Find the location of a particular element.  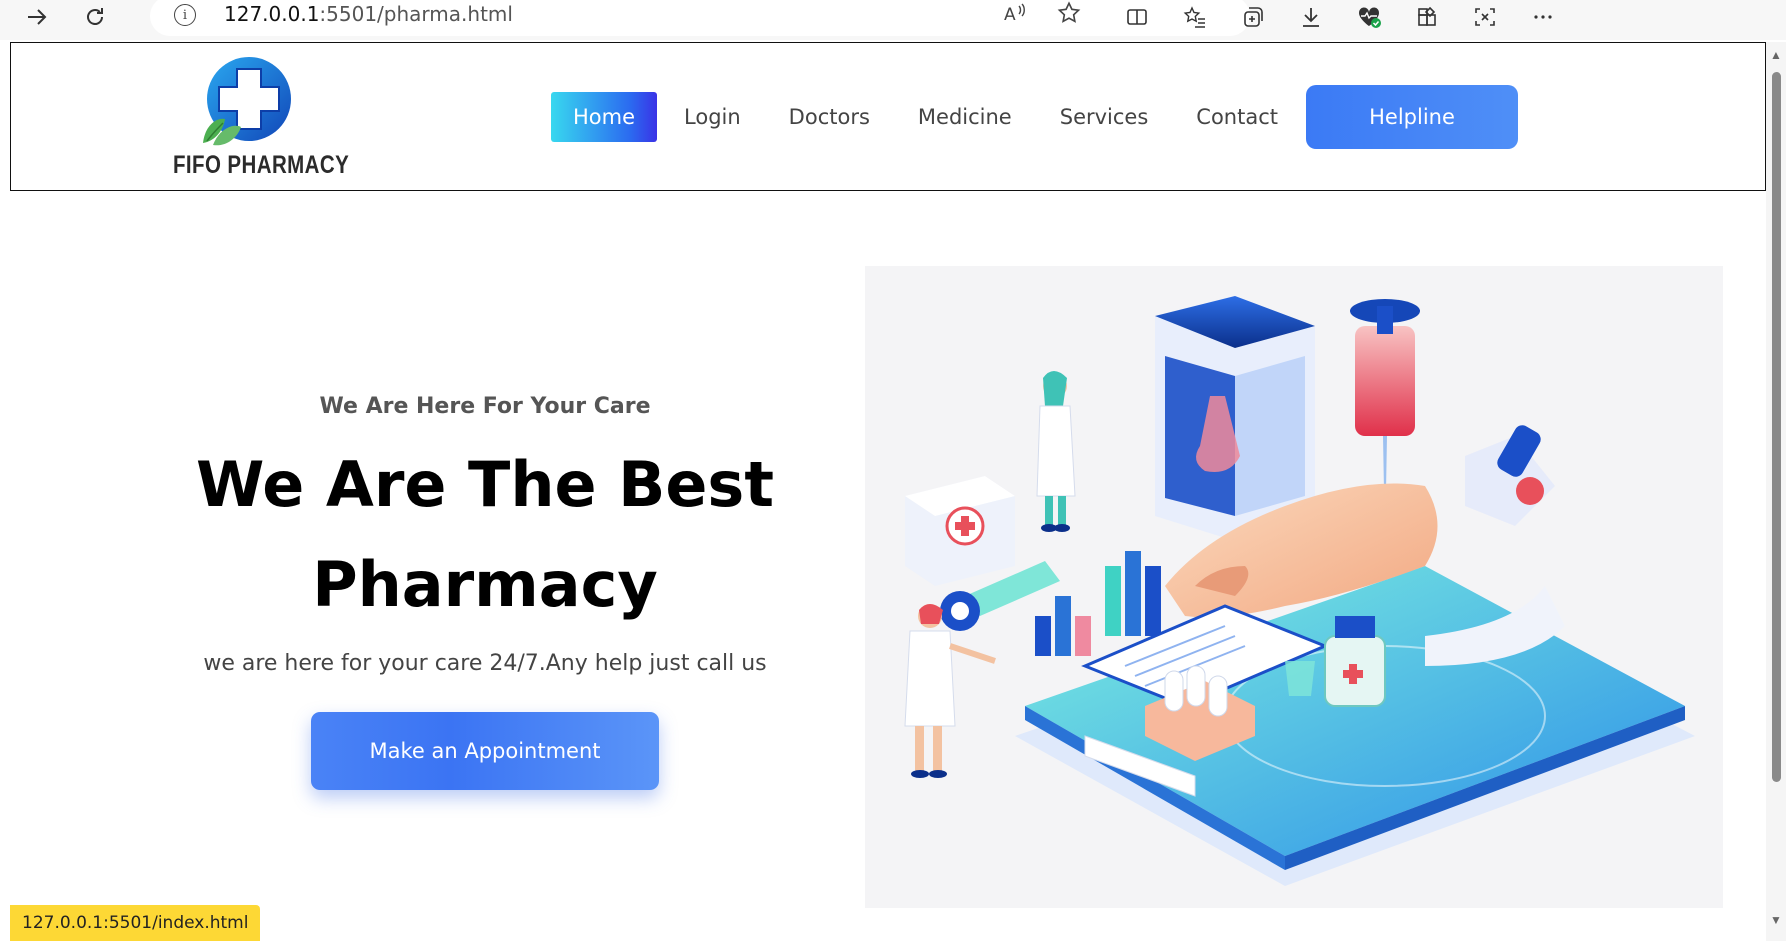

download-icon is located at coordinates (1311, 17).